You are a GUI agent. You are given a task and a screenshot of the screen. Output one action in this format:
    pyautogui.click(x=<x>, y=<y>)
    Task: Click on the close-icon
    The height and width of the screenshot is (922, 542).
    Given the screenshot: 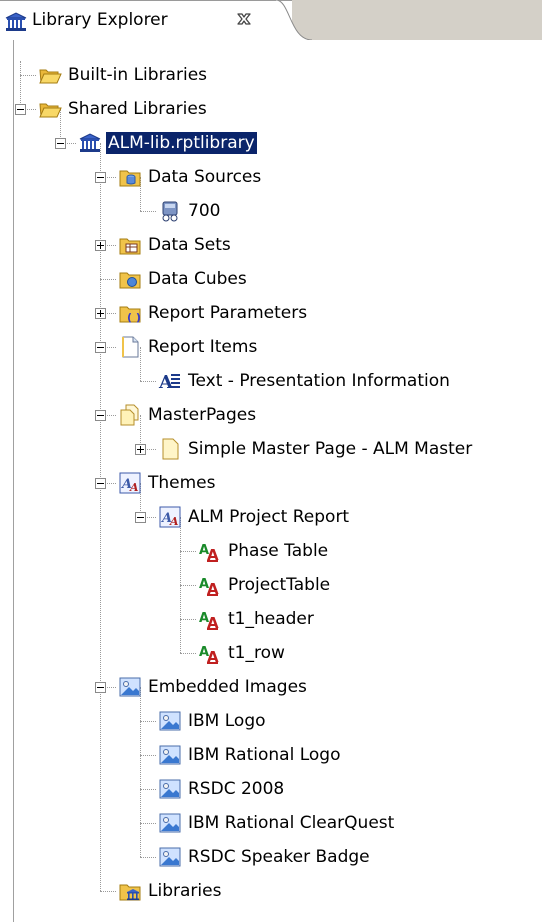 What is the action you would take?
    pyautogui.click(x=244, y=19)
    